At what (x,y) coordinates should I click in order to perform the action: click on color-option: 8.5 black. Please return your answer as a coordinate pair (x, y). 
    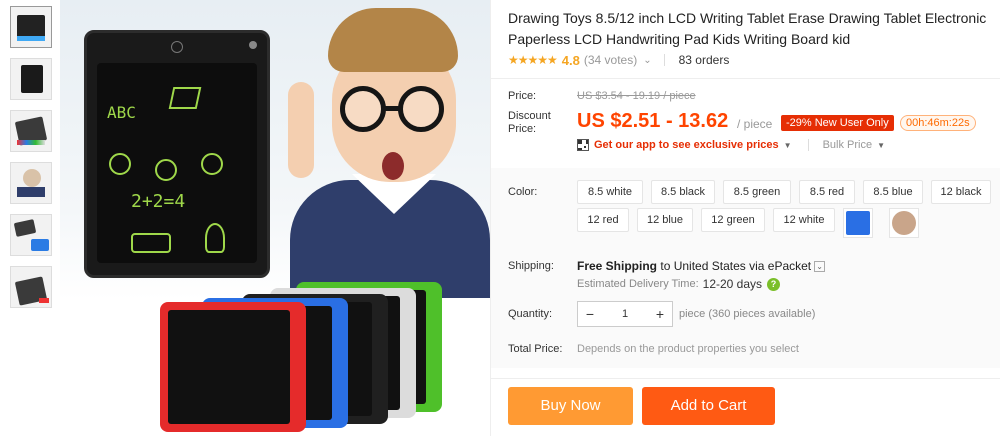
    Looking at the image, I should click on (683, 192).